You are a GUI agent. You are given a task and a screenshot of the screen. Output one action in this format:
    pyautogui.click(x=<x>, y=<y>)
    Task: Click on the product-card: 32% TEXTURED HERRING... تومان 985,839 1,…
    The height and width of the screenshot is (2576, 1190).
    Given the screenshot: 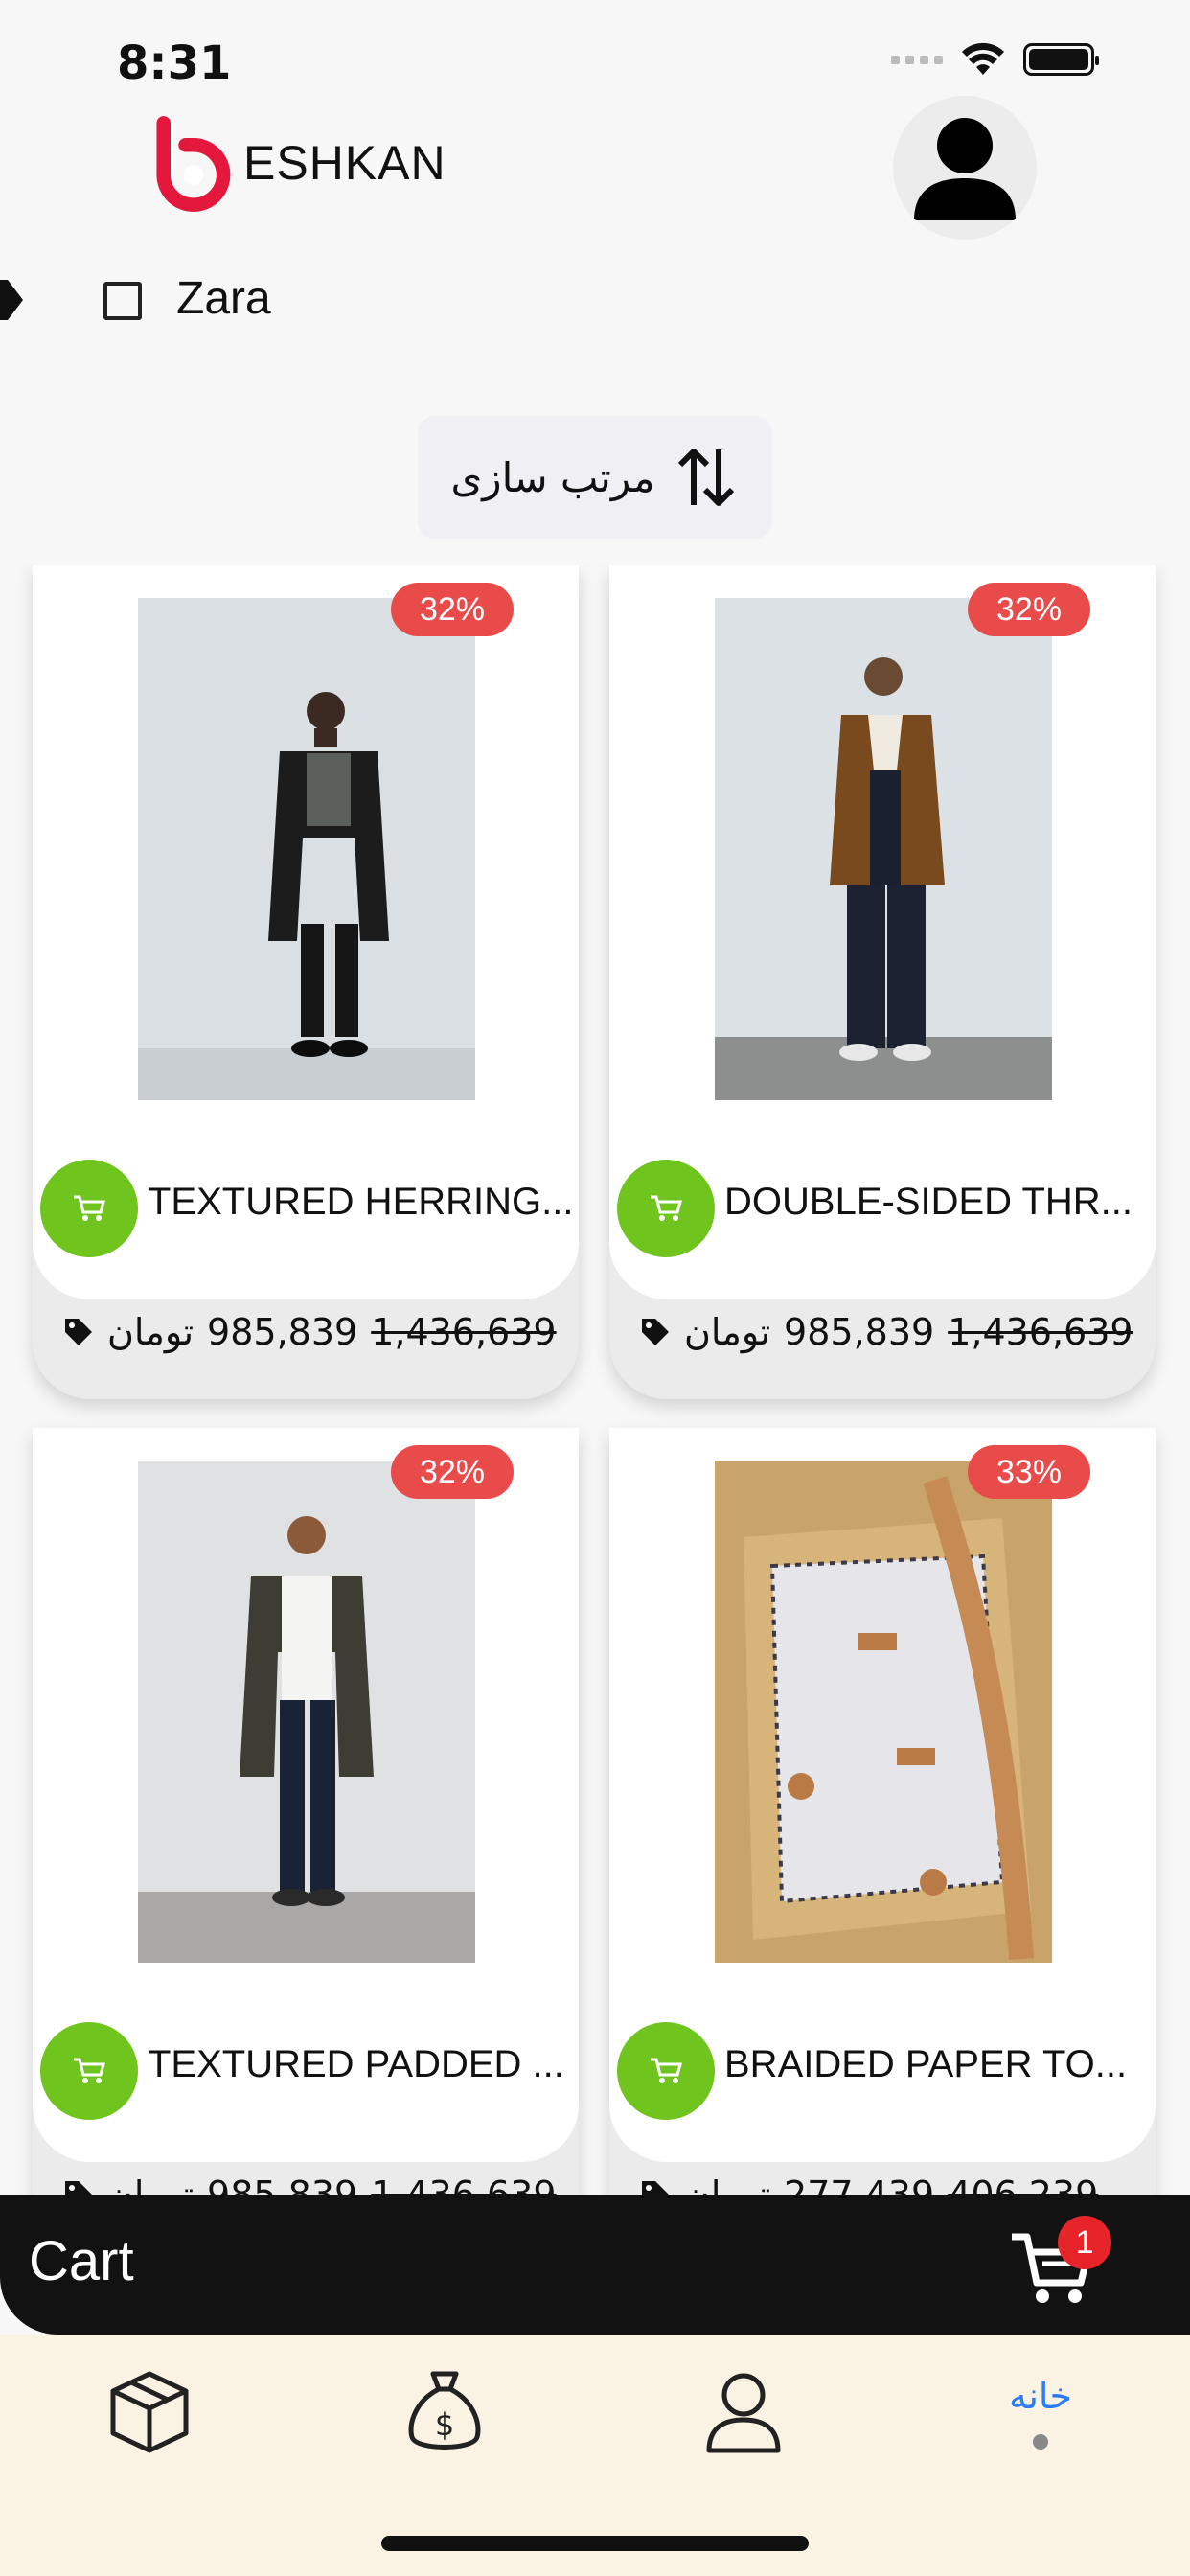 What is the action you would take?
    pyautogui.click(x=306, y=982)
    